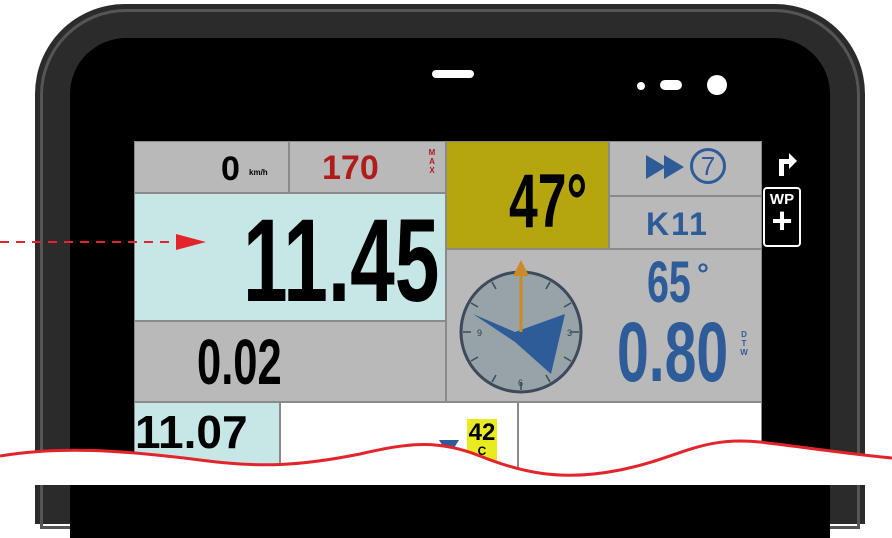 This screenshot has height=538, width=892. I want to click on waypoint-number: 7, so click(708, 166).